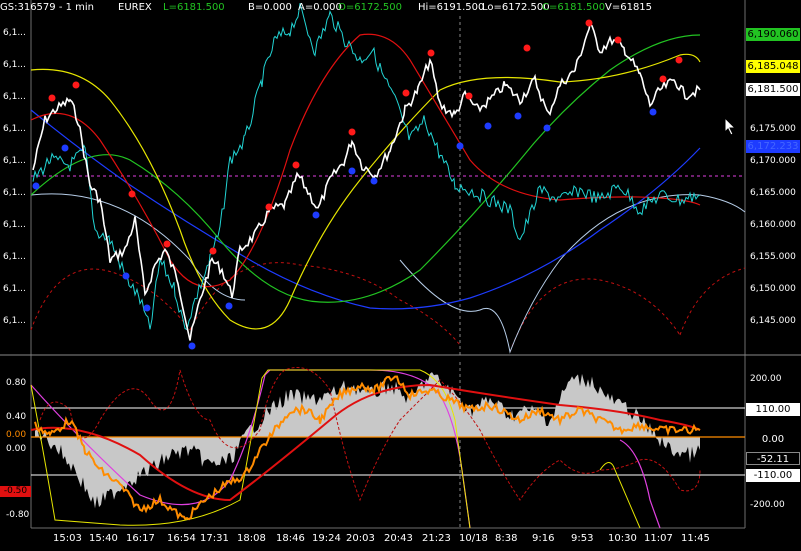 The height and width of the screenshot is (551, 801). I want to click on time-tick: 9:16, so click(543, 538).